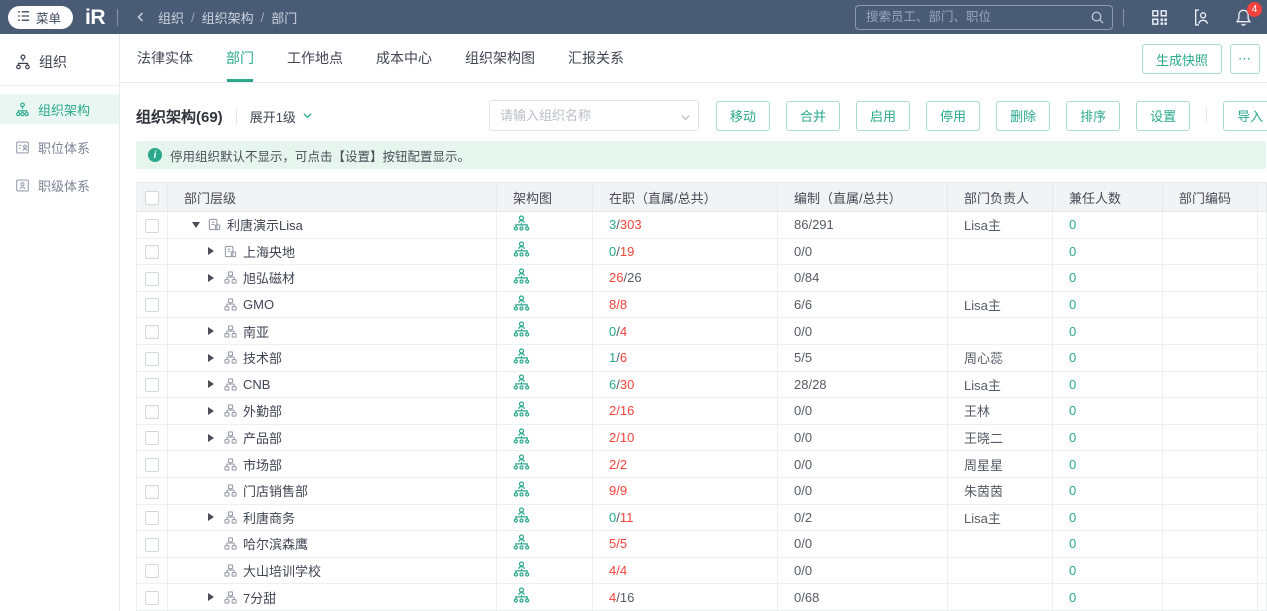 Image resolution: width=1267 pixels, height=611 pixels. Describe the element at coordinates (1093, 115) in the screenshot. I see `sort-button: 排序` at that location.